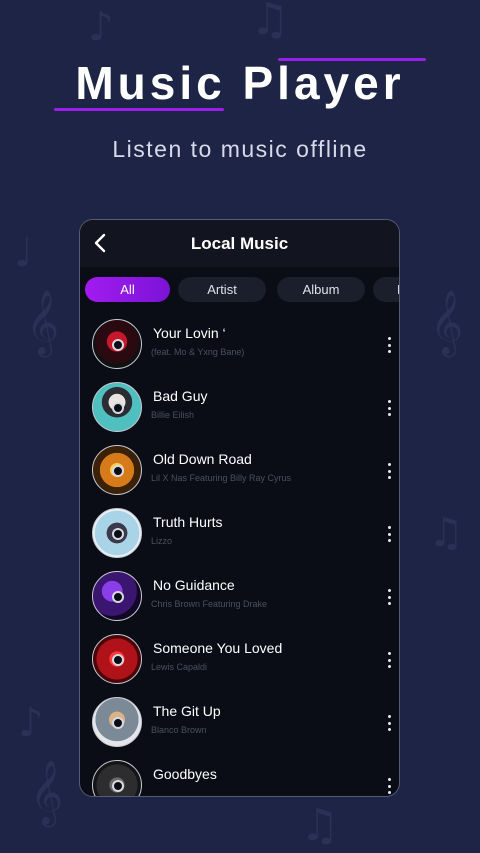 The width and height of the screenshot is (480, 853). I want to click on song-title: Bad Guy, so click(180, 396).